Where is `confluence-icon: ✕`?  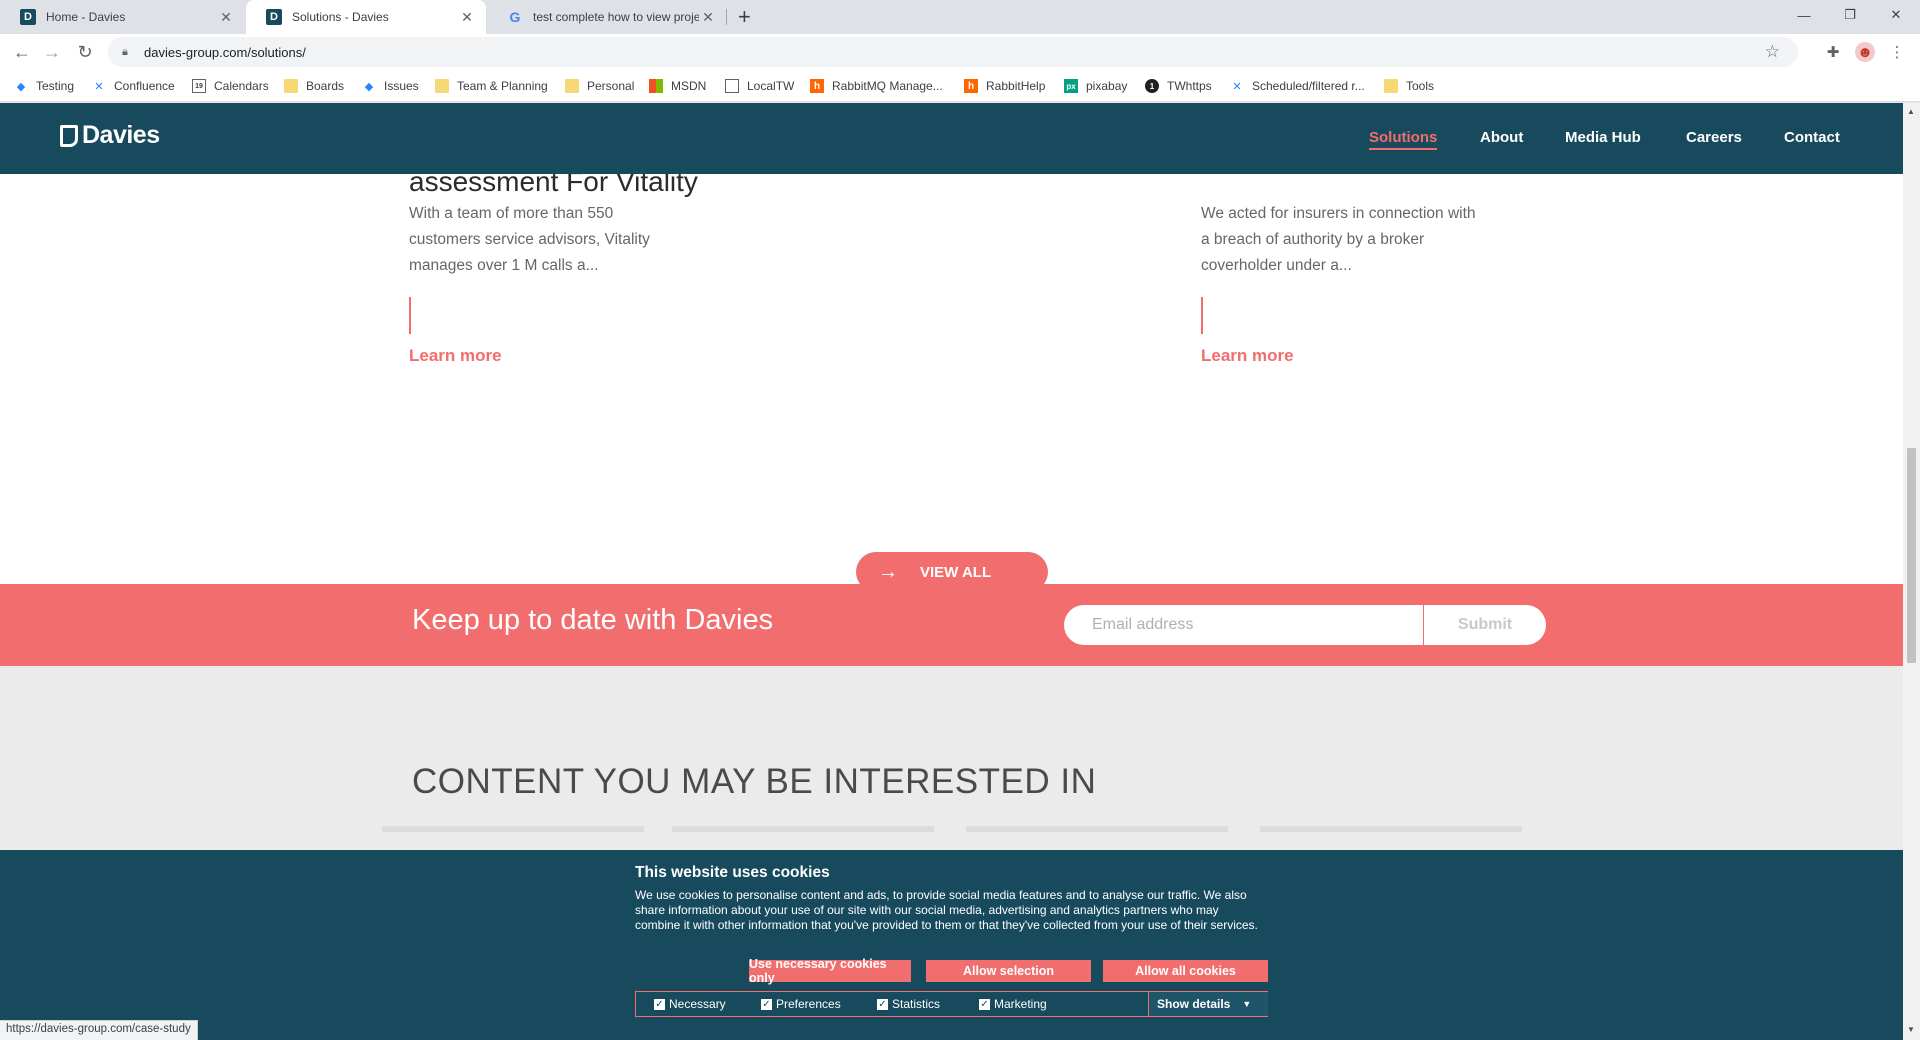
confluence-icon: ✕ is located at coordinates (1237, 86).